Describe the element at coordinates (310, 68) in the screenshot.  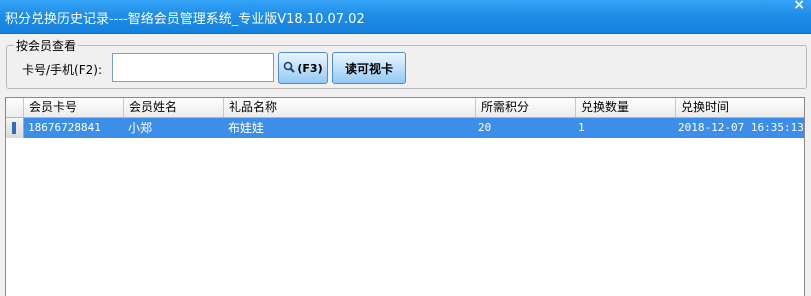
I see `search-button-label: (F3)` at that location.